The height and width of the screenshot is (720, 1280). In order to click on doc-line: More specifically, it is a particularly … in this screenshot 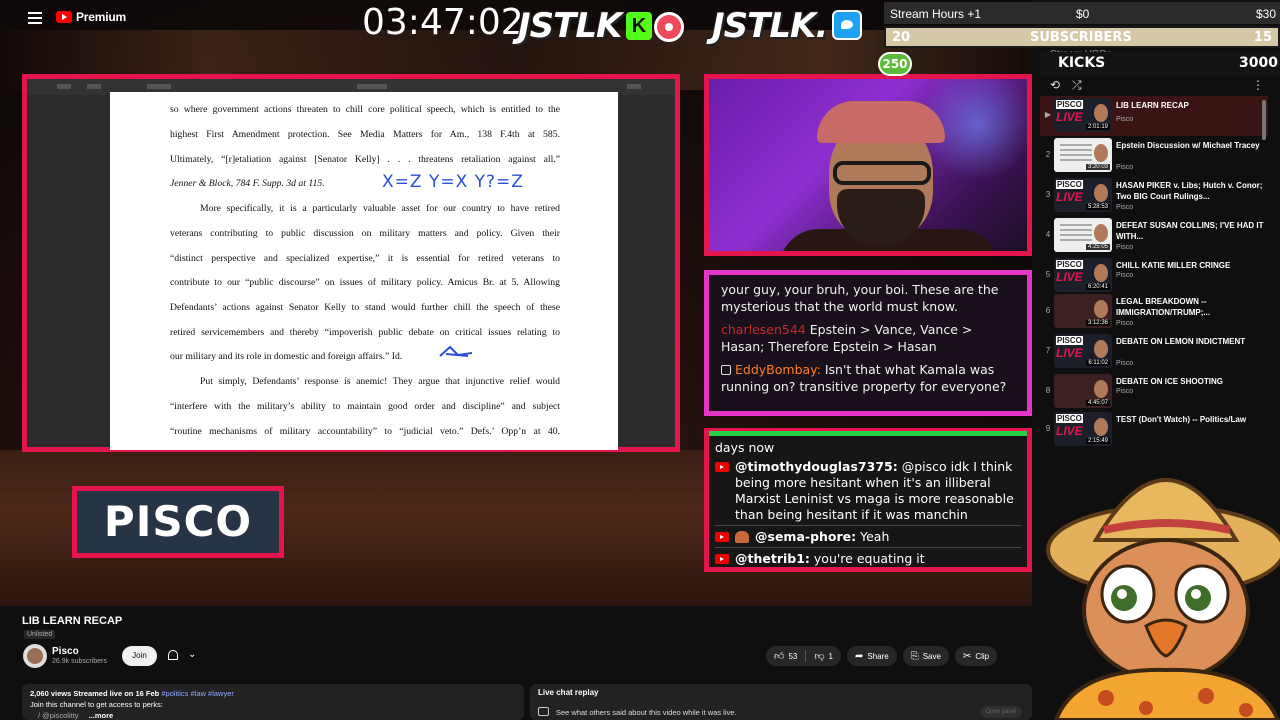, I will do `click(380, 208)`.